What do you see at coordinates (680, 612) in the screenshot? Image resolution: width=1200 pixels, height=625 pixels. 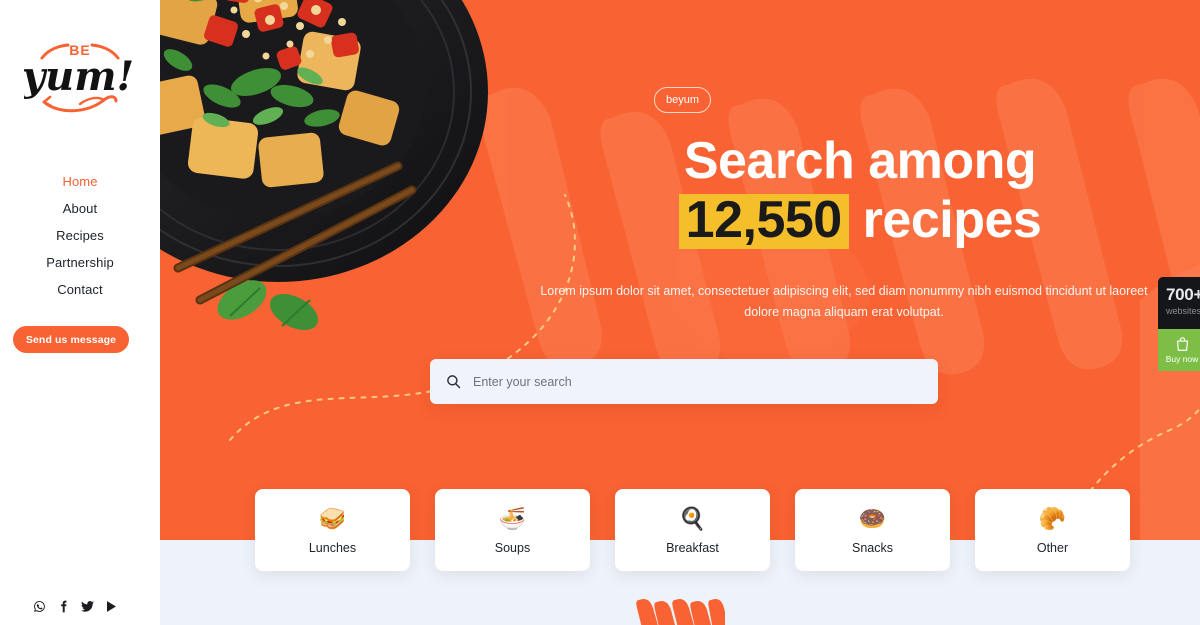 I see `script-decoration-icon` at bounding box center [680, 612].